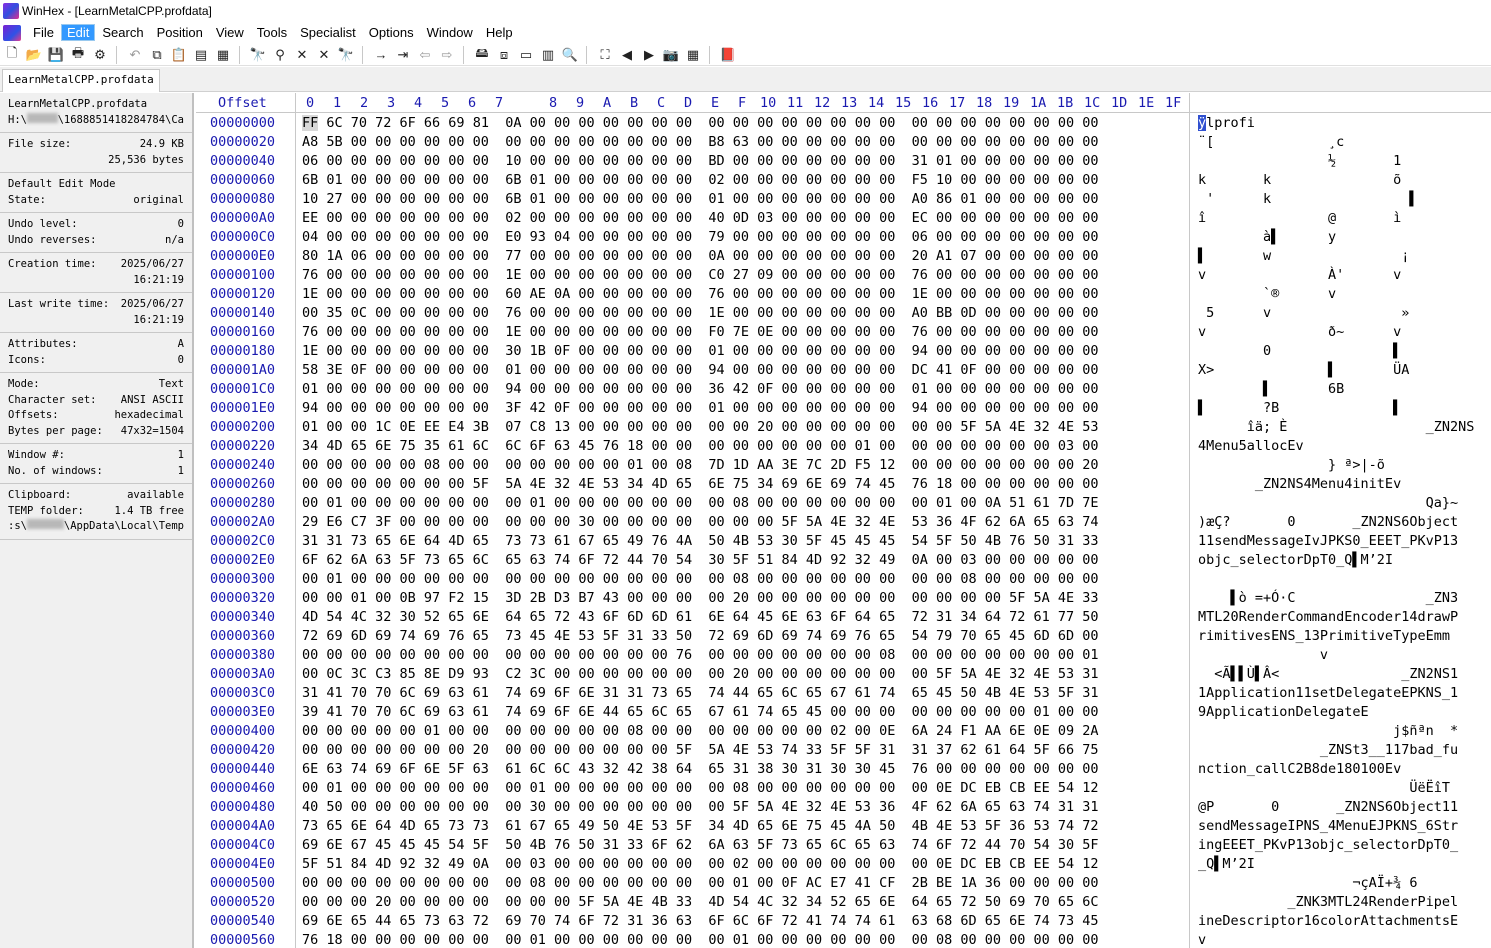 The width and height of the screenshot is (1491, 948). What do you see at coordinates (1299, 275) in the screenshot?
I see `row-text: v À' v` at bounding box center [1299, 275].